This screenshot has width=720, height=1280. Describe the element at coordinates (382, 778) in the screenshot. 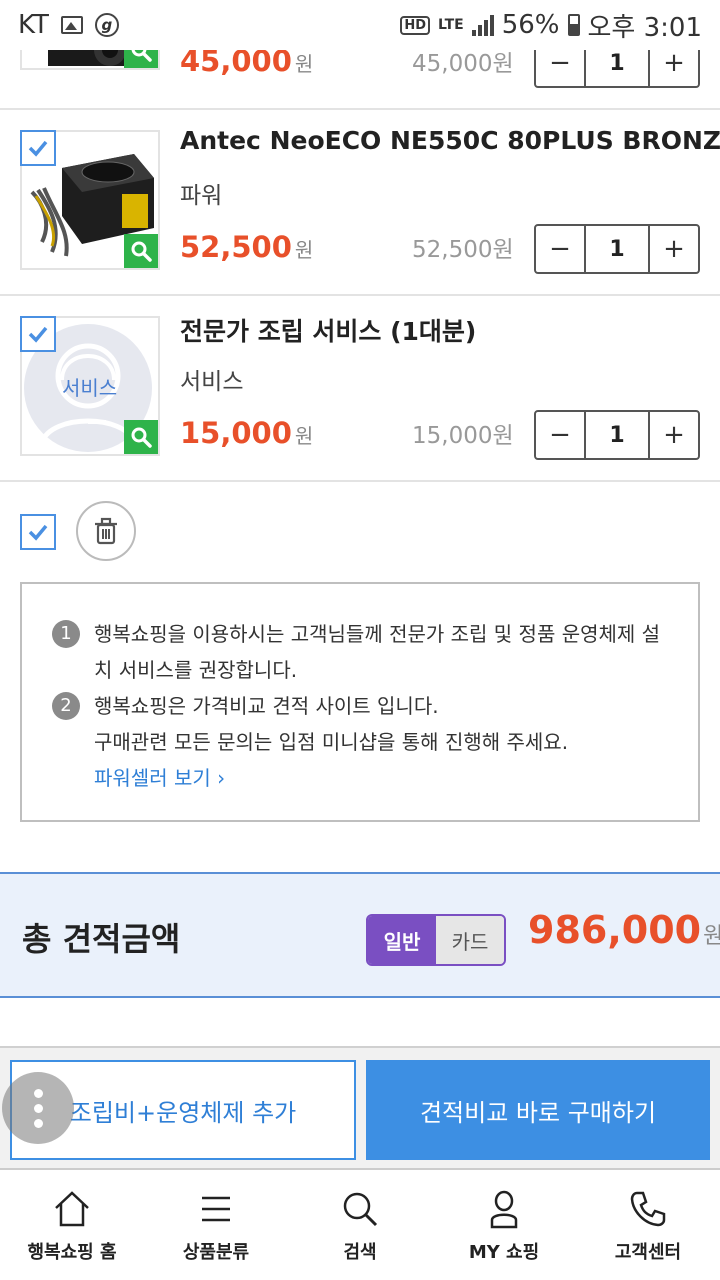

I see `power-seller-link: 파워셀러 보기 ›` at that location.